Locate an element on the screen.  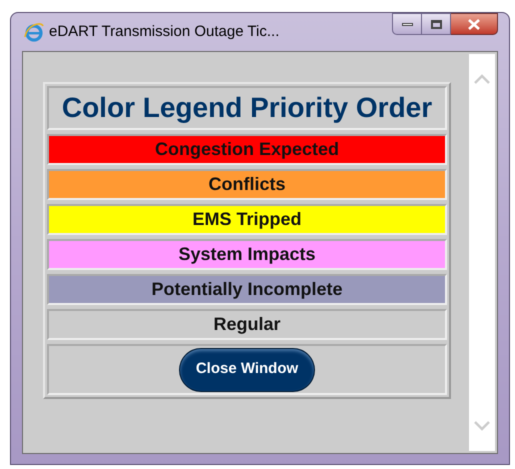
close-window-button is located at coordinates (474, 24).